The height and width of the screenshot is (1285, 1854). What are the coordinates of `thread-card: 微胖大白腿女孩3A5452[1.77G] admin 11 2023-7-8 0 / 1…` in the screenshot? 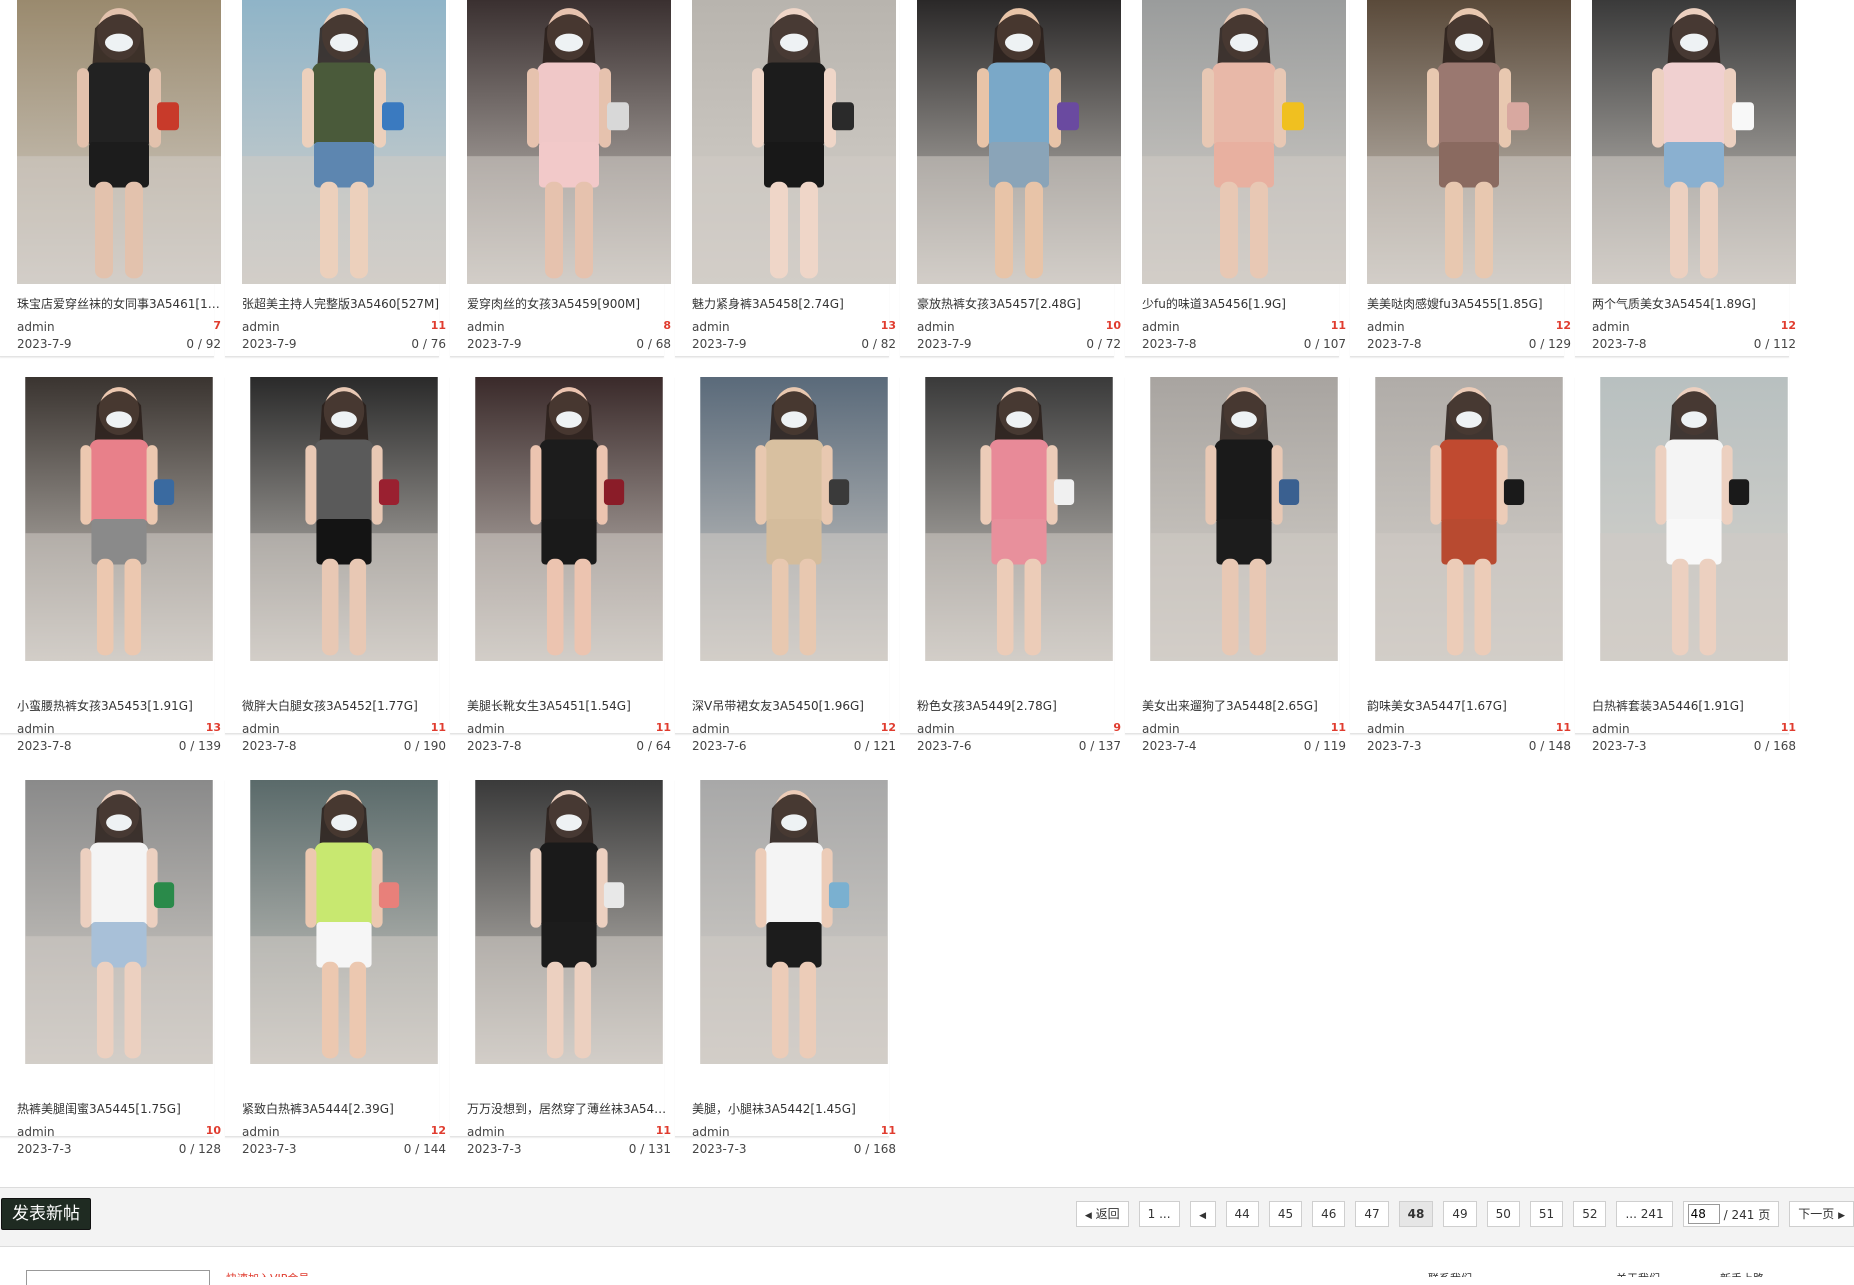 It's located at (335, 565).